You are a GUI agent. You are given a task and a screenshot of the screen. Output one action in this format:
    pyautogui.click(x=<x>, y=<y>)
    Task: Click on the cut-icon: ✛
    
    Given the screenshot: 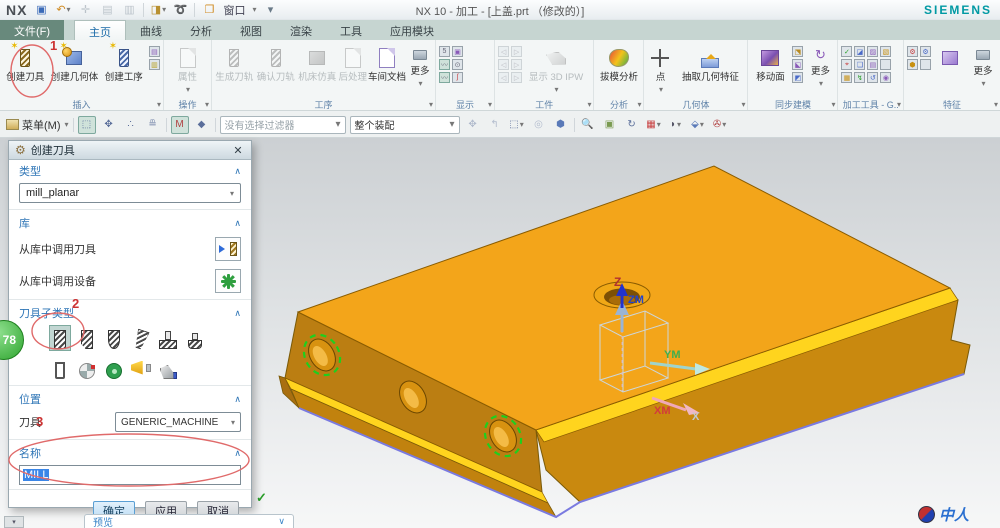 What is the action you would take?
    pyautogui.click(x=85, y=10)
    